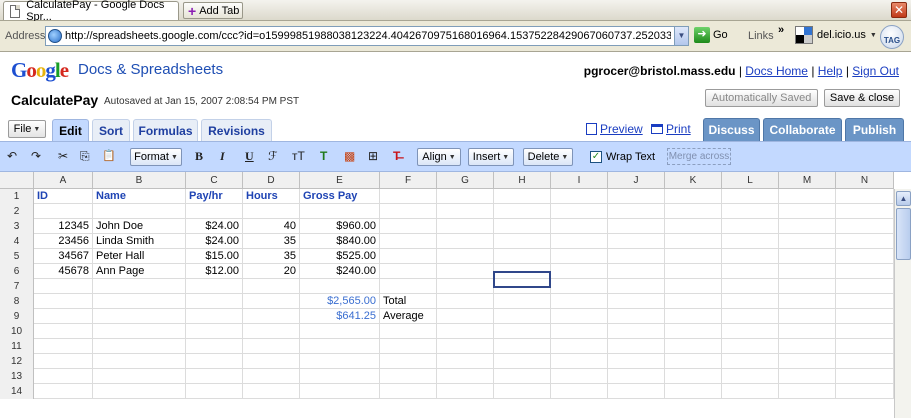 The height and width of the screenshot is (418, 911). Describe the element at coordinates (750, 256) in the screenshot. I see `cell-l5` at that location.